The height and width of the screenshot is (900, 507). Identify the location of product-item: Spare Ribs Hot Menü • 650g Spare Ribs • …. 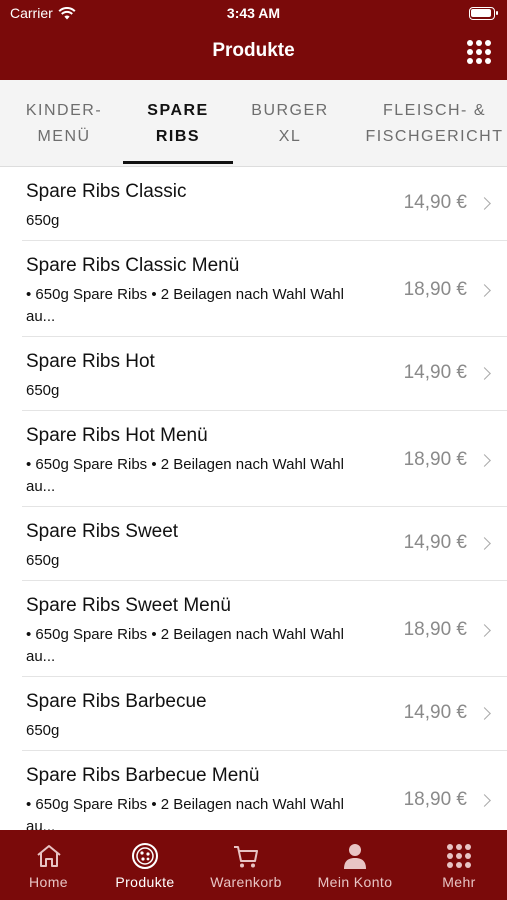
(264, 459).